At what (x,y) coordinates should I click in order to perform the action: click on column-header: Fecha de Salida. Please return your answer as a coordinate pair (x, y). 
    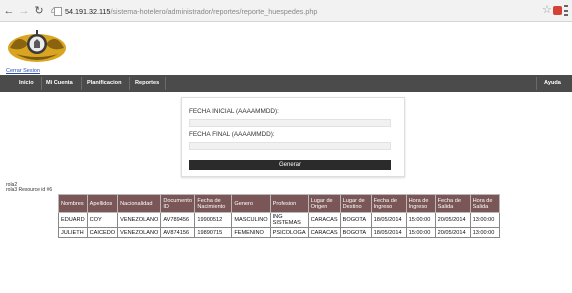
    Looking at the image, I should click on (452, 203).